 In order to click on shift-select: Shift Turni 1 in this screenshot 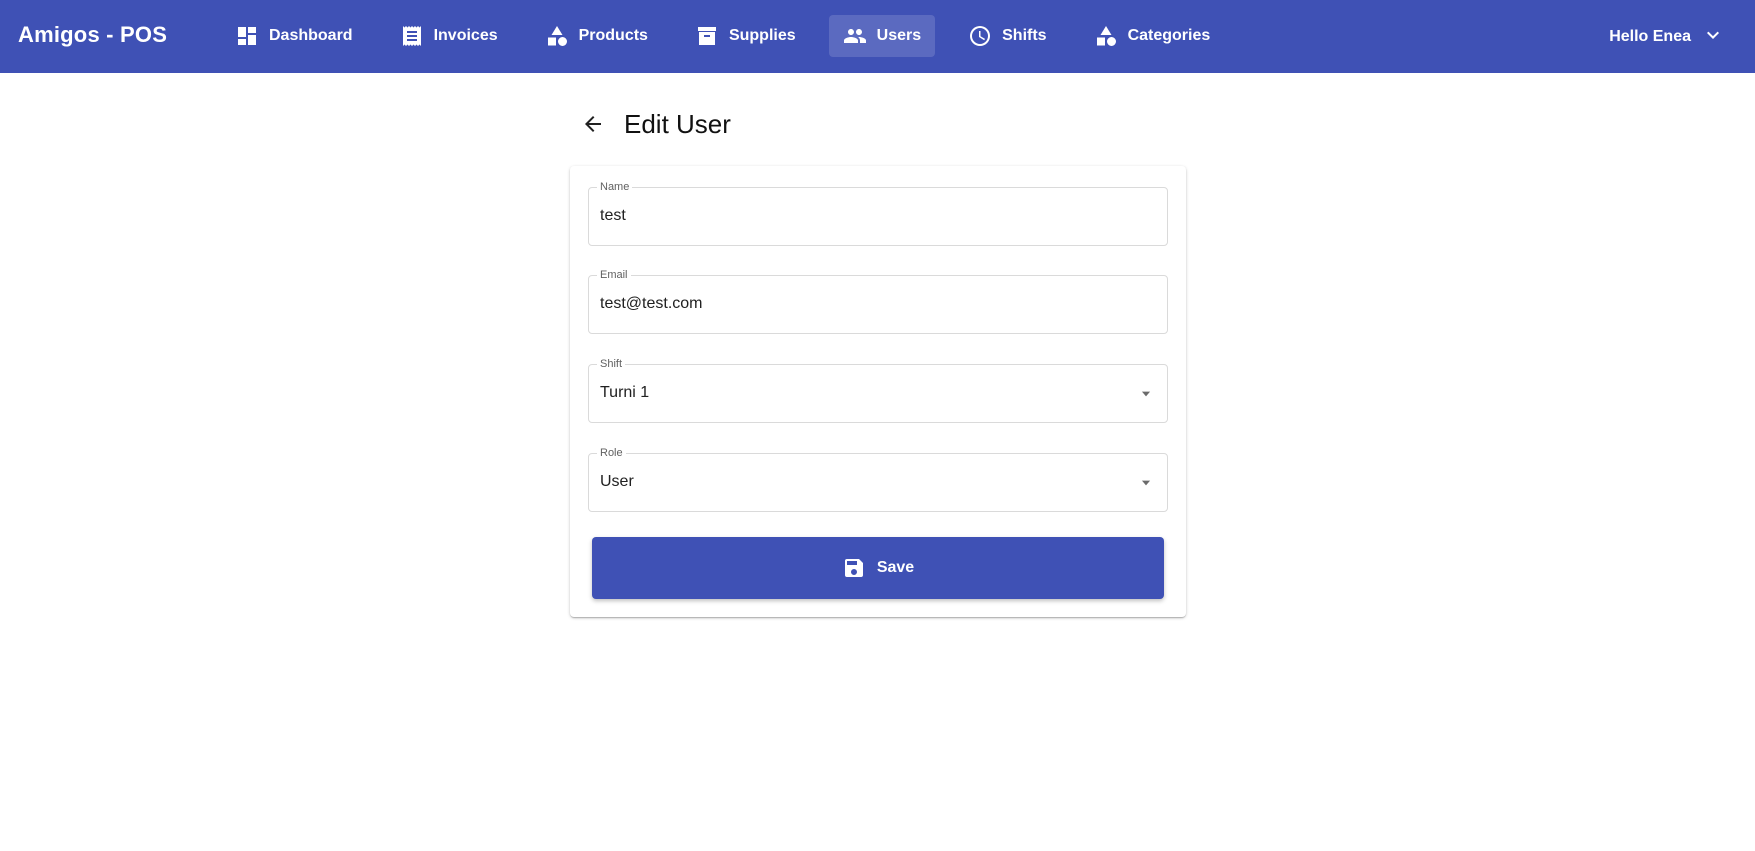, I will do `click(878, 390)`.